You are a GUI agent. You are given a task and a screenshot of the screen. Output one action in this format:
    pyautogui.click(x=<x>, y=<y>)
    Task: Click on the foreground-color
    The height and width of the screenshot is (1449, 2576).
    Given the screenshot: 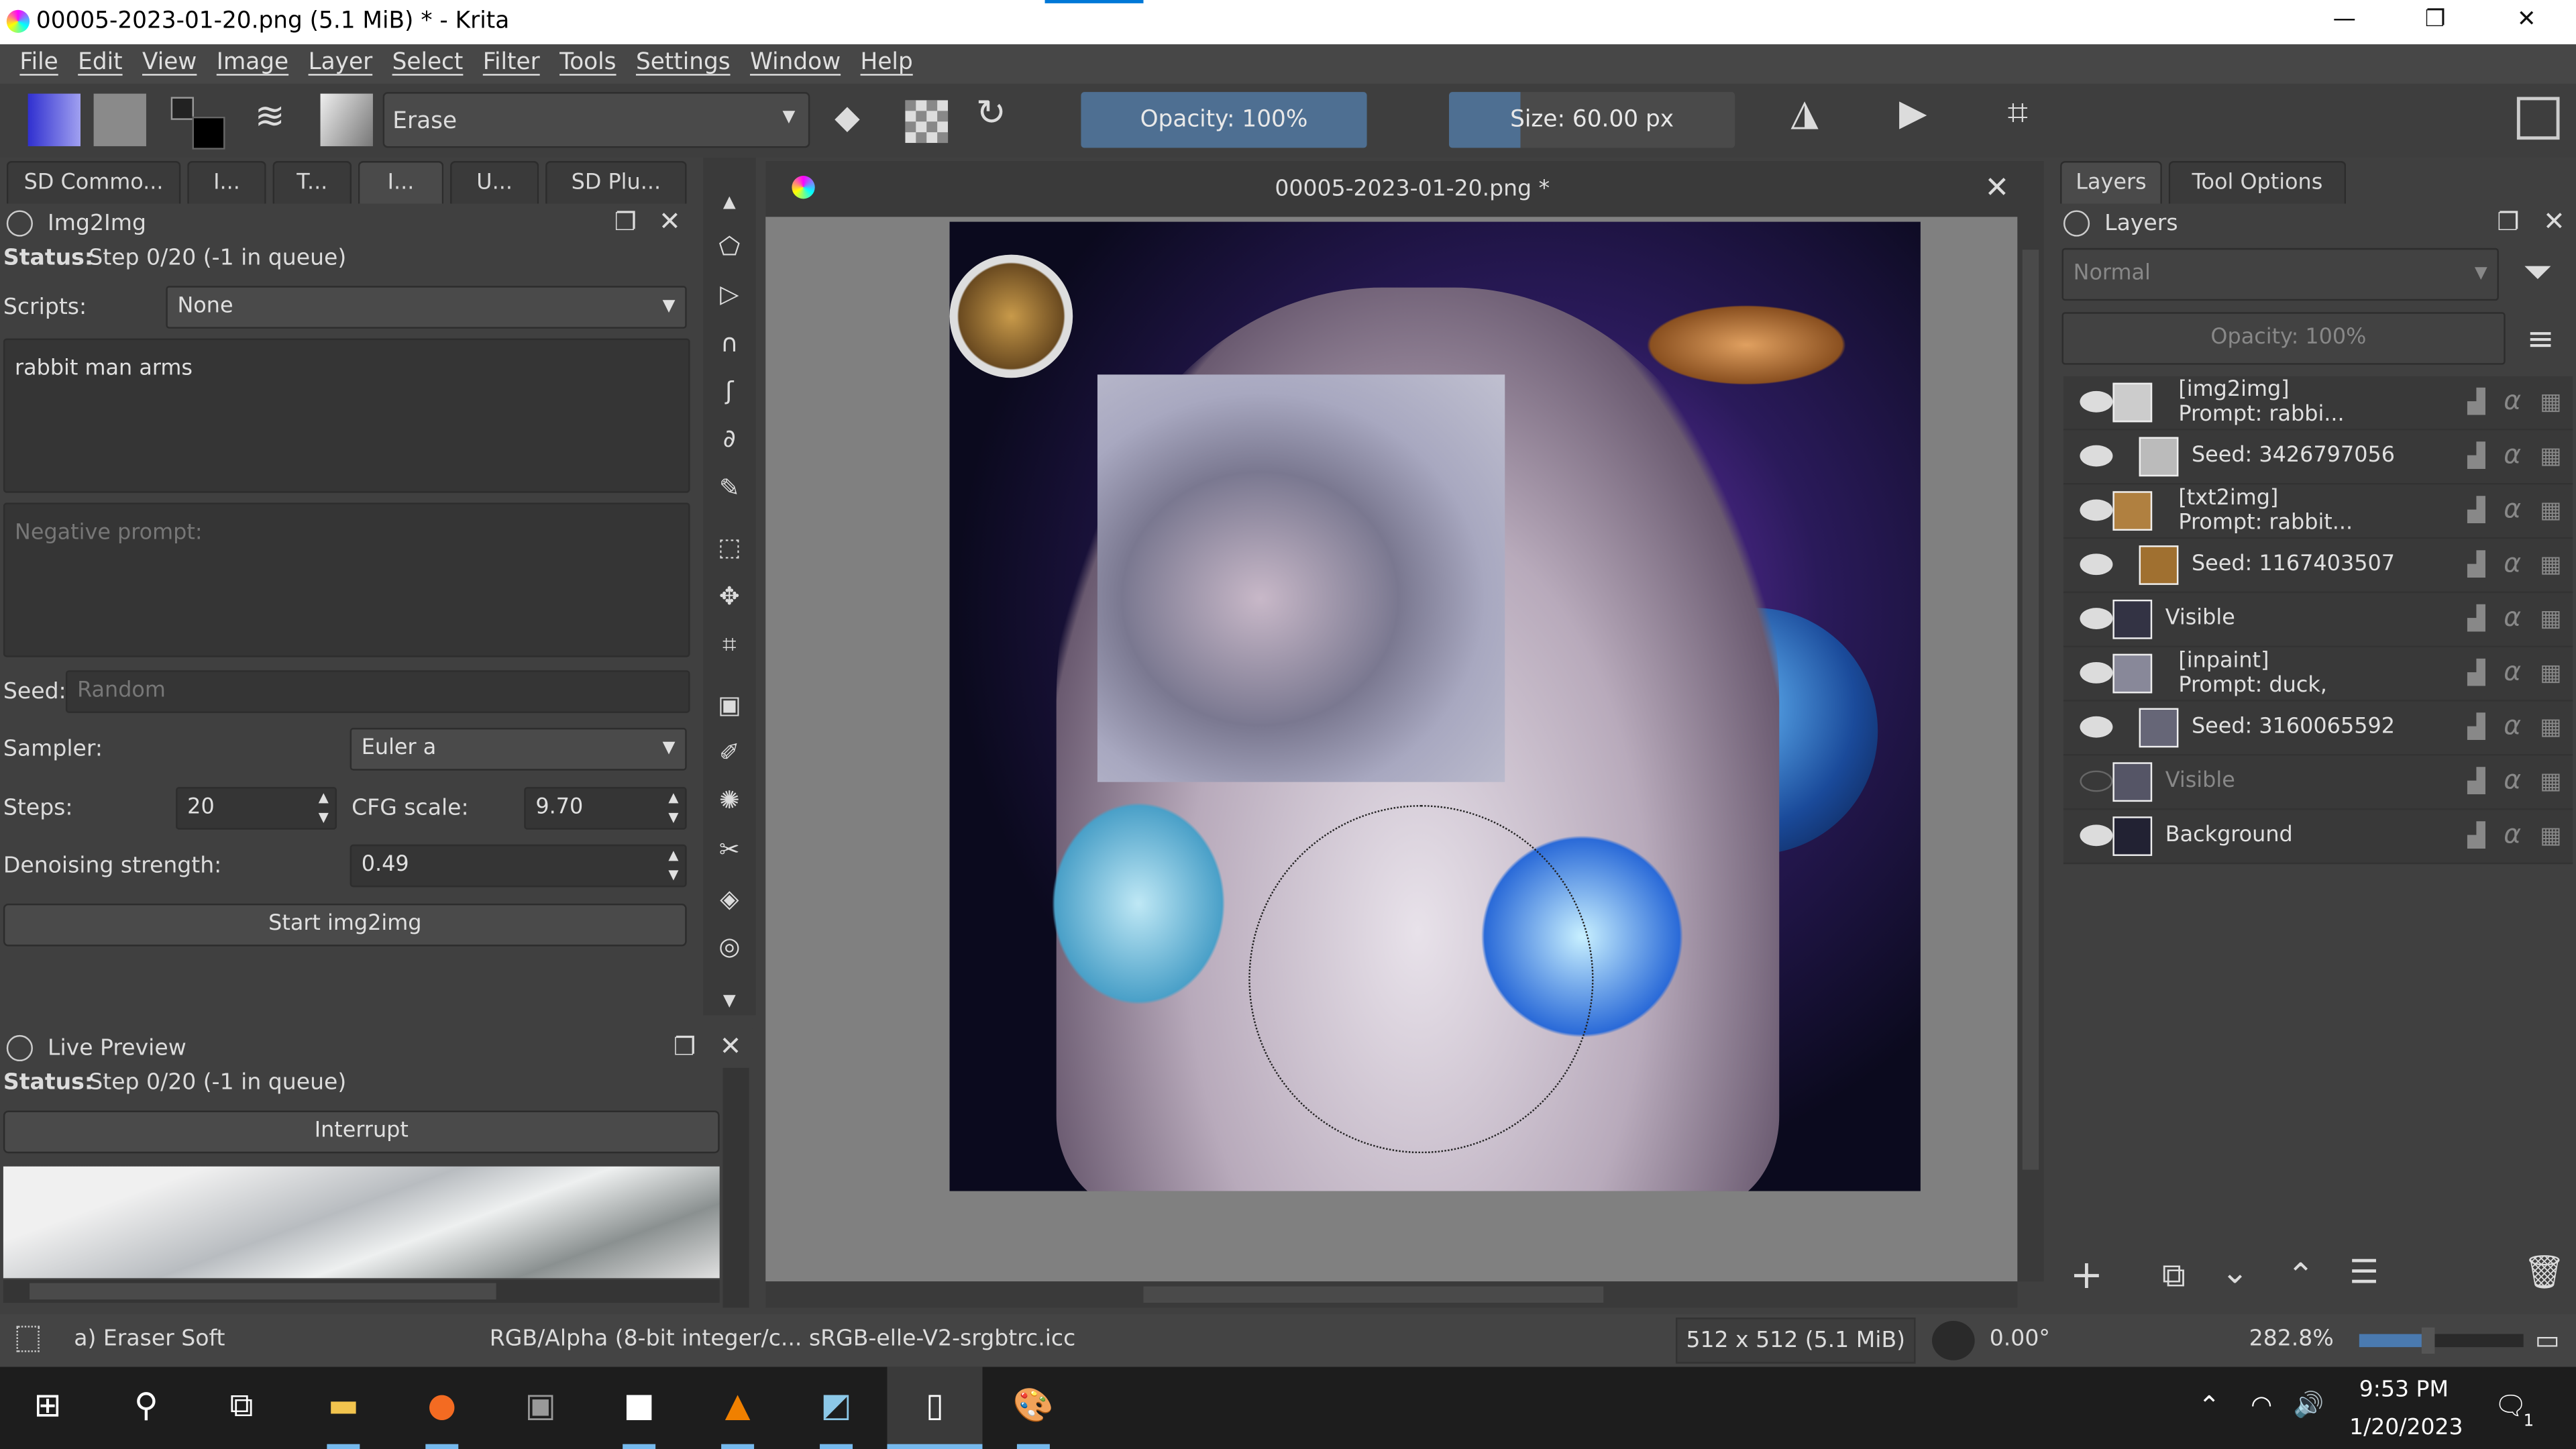 What is the action you would take?
    pyautogui.click(x=182, y=108)
    